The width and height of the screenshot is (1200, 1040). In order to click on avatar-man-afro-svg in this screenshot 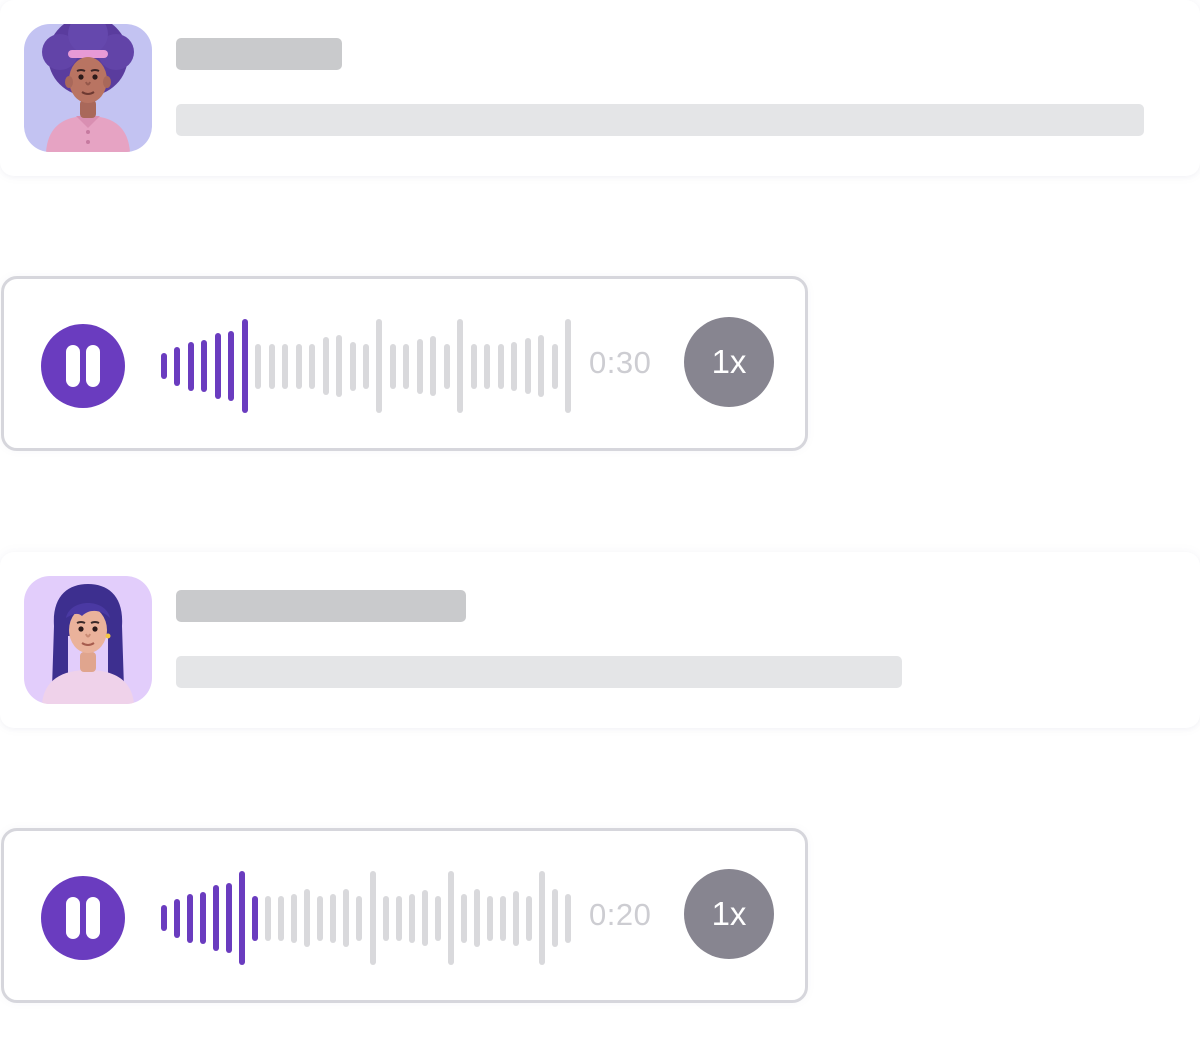, I will do `click(88, 88)`.